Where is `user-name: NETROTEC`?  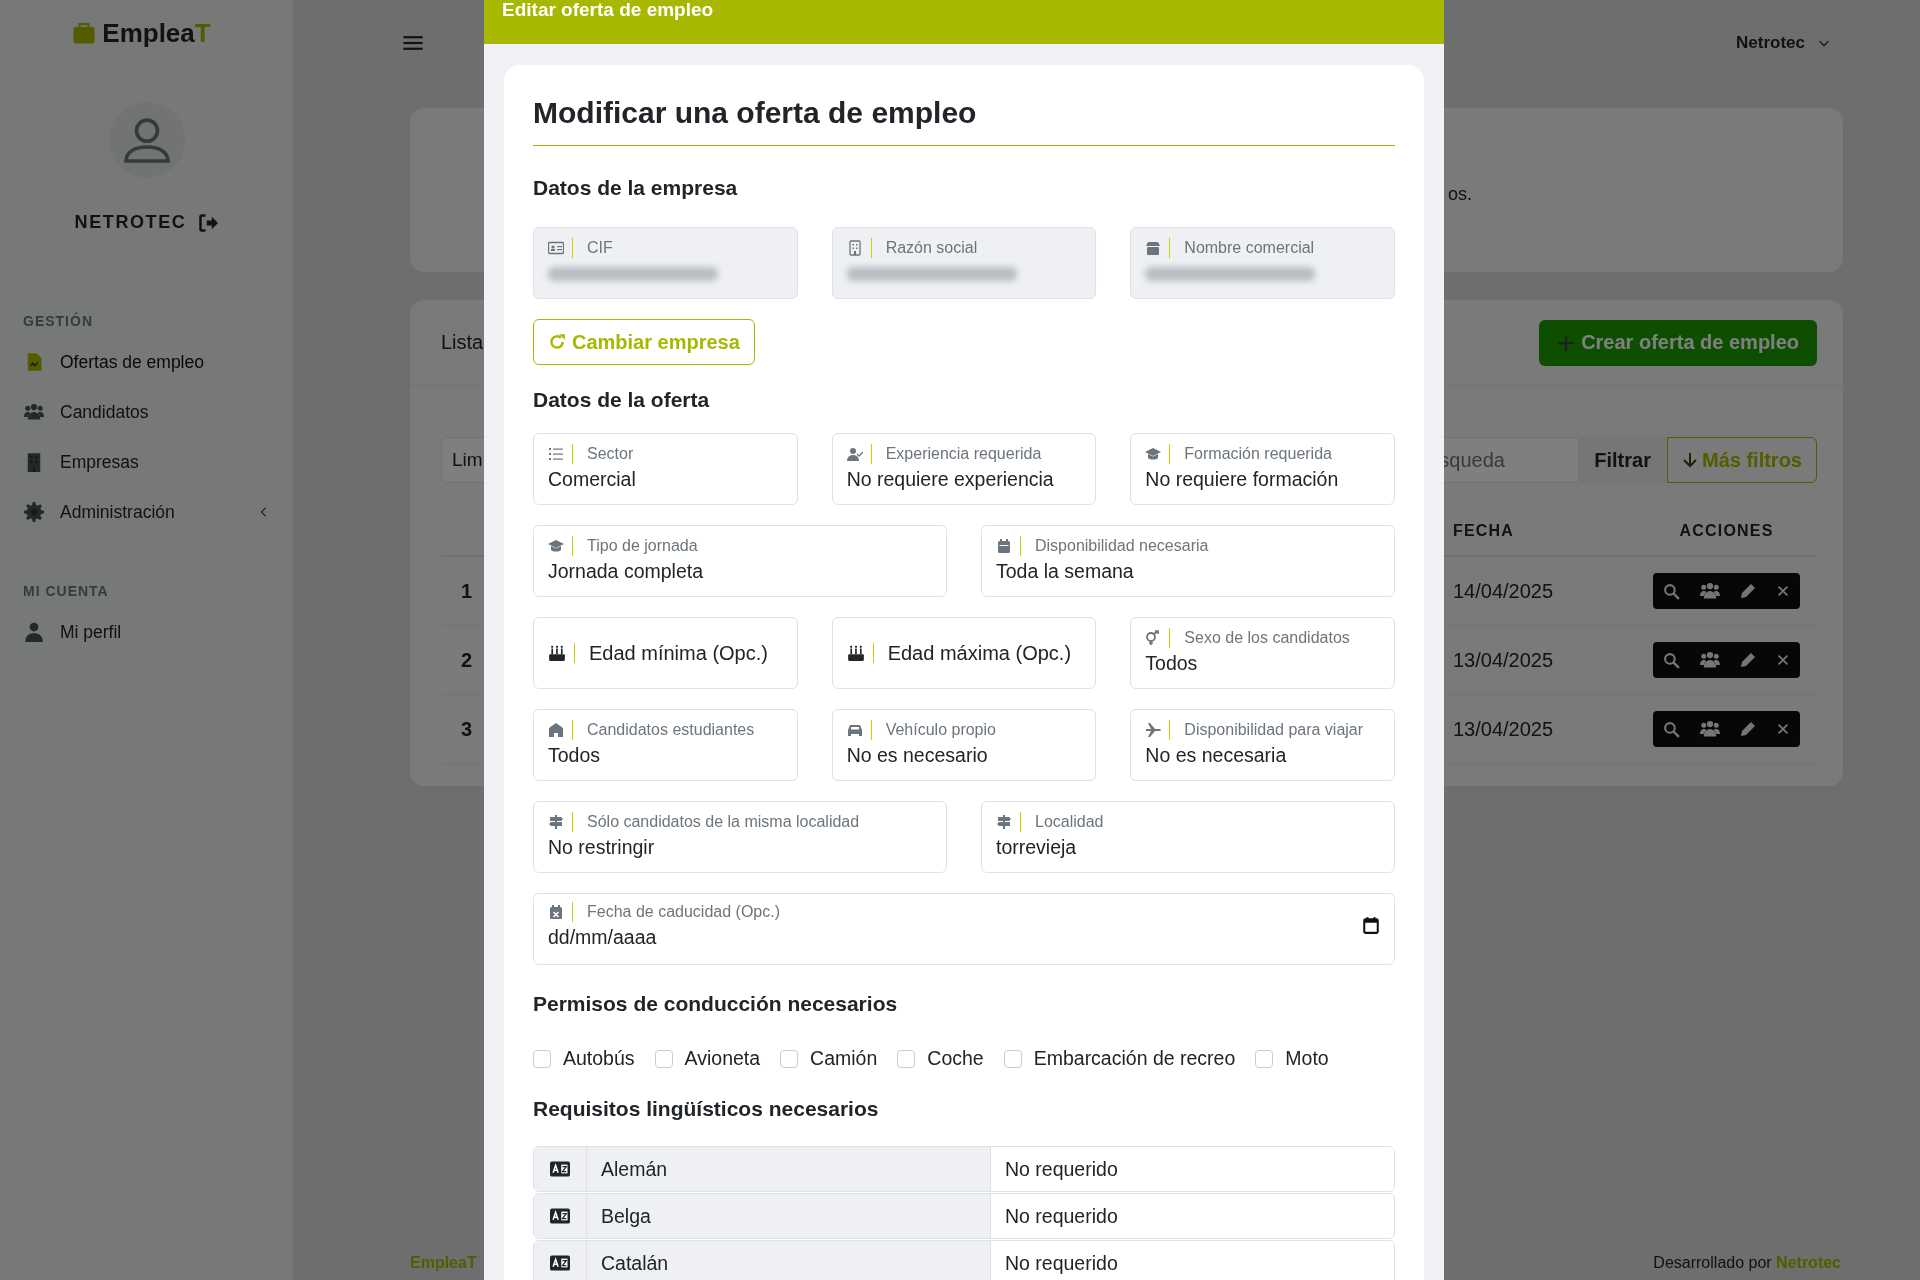
user-name: NETROTEC is located at coordinates (130, 222).